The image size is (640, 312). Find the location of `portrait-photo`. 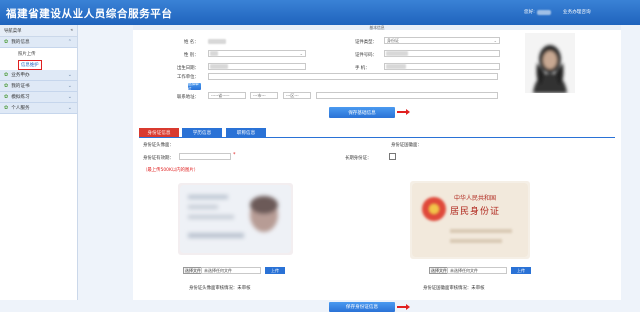

portrait-photo is located at coordinates (550, 63).